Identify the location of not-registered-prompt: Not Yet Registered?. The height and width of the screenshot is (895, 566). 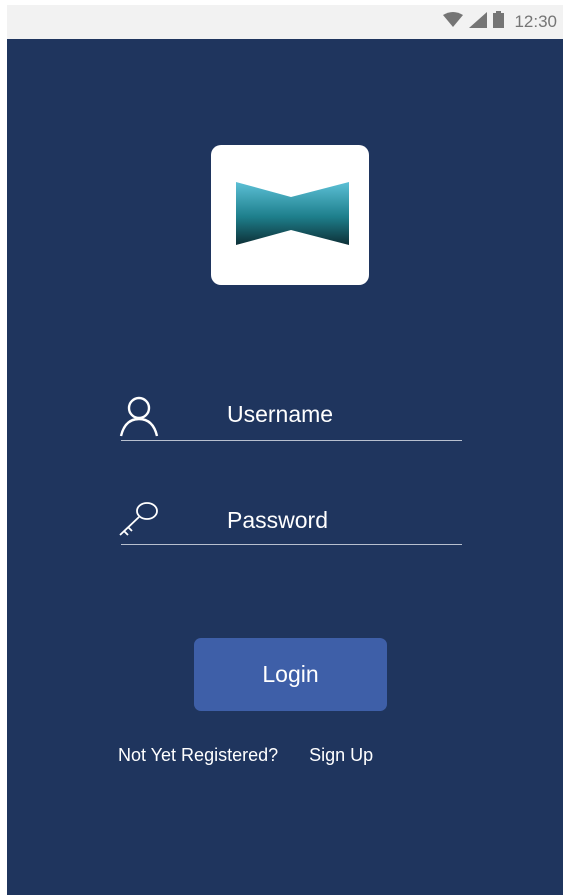
(198, 755).